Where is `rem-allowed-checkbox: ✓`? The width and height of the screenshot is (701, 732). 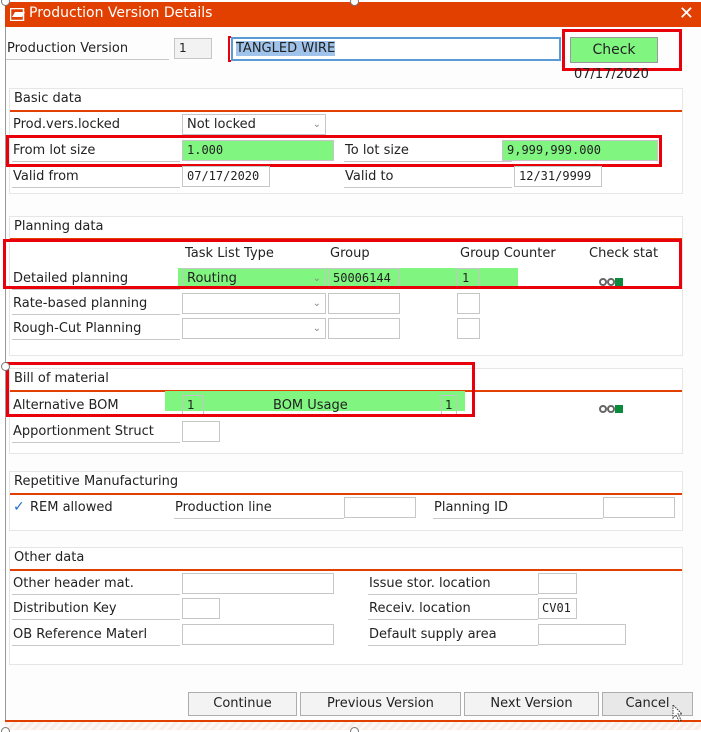 rem-allowed-checkbox: ✓ is located at coordinates (19, 507).